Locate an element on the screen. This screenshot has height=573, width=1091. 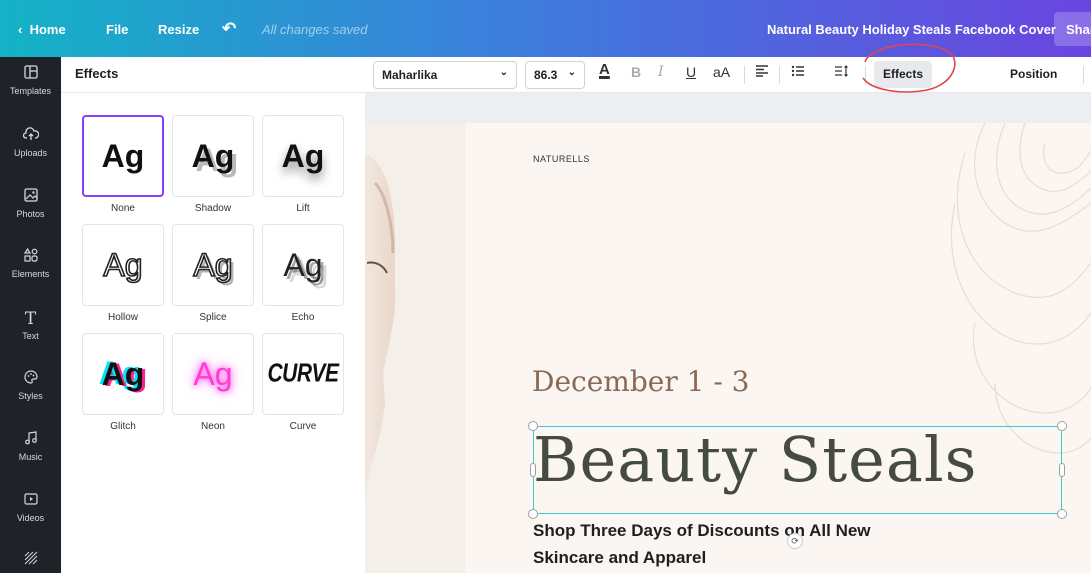
effect-label: Lift is located at coordinates (303, 208).